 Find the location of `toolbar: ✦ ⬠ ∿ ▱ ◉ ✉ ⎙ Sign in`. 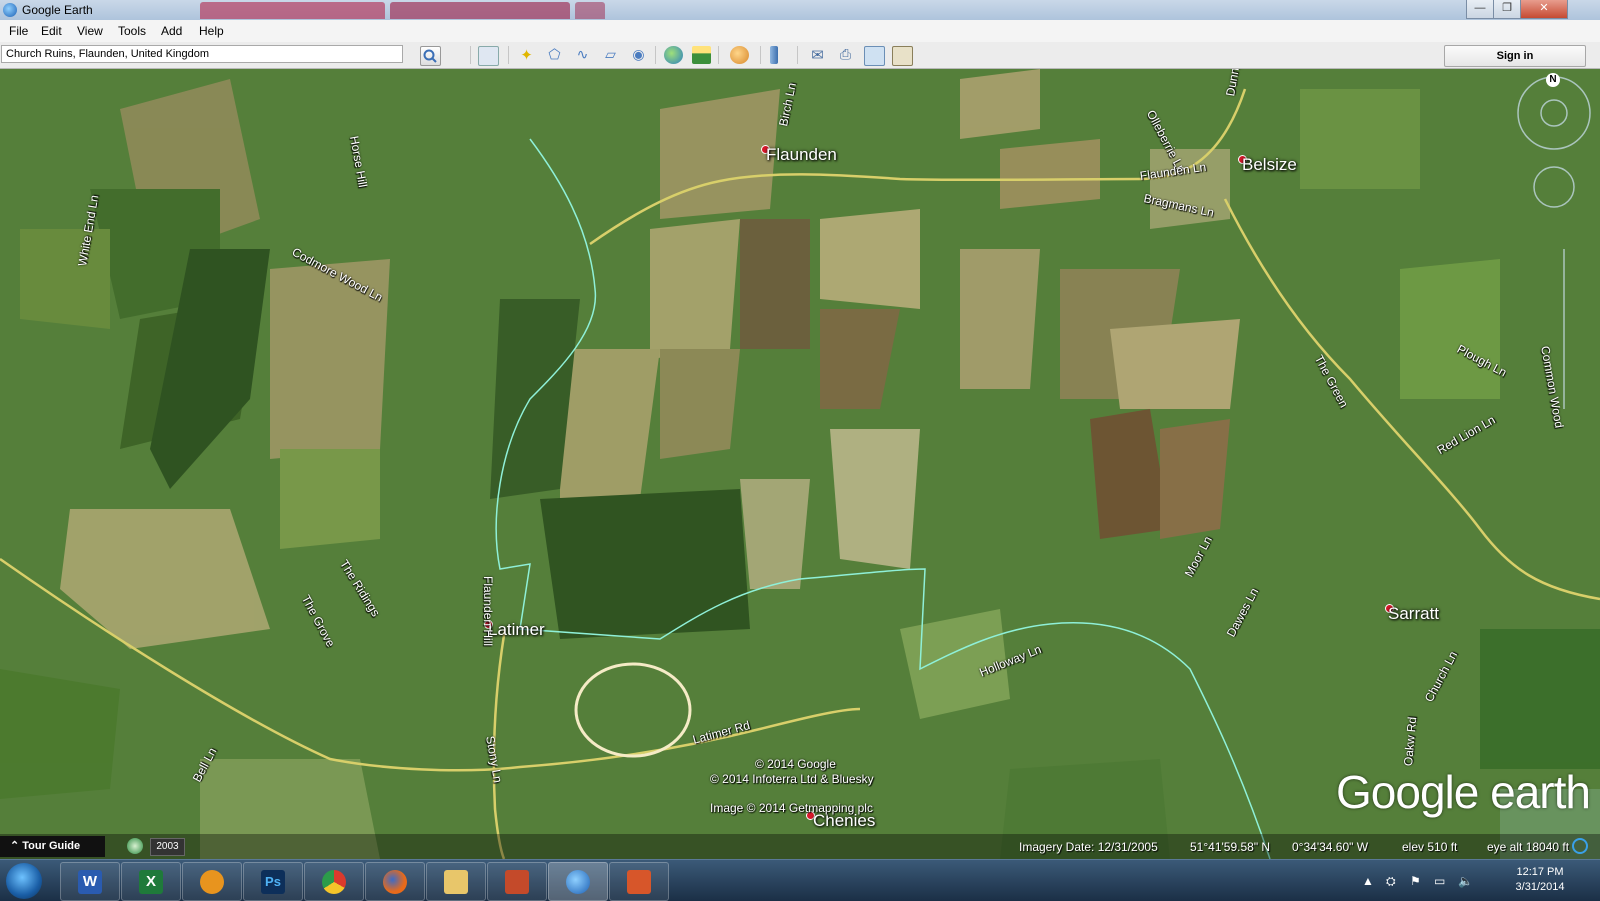

toolbar: ✦ ⬠ ∿ ▱ ◉ ✉ ⎙ Sign in is located at coordinates (800, 55).